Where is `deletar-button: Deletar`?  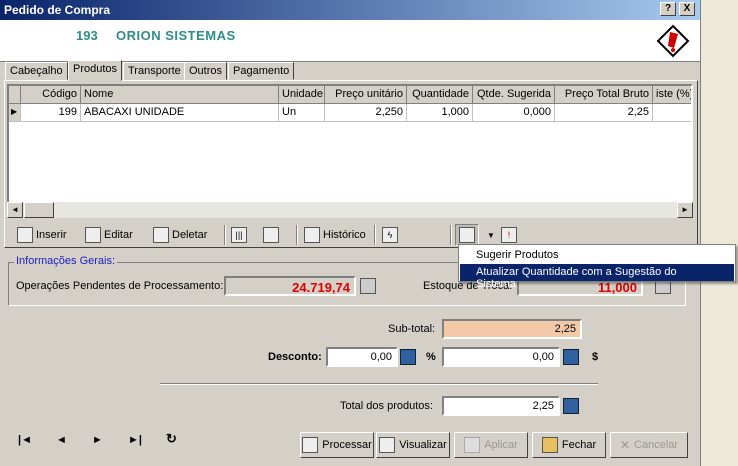
deletar-button: Deletar is located at coordinates (180, 235).